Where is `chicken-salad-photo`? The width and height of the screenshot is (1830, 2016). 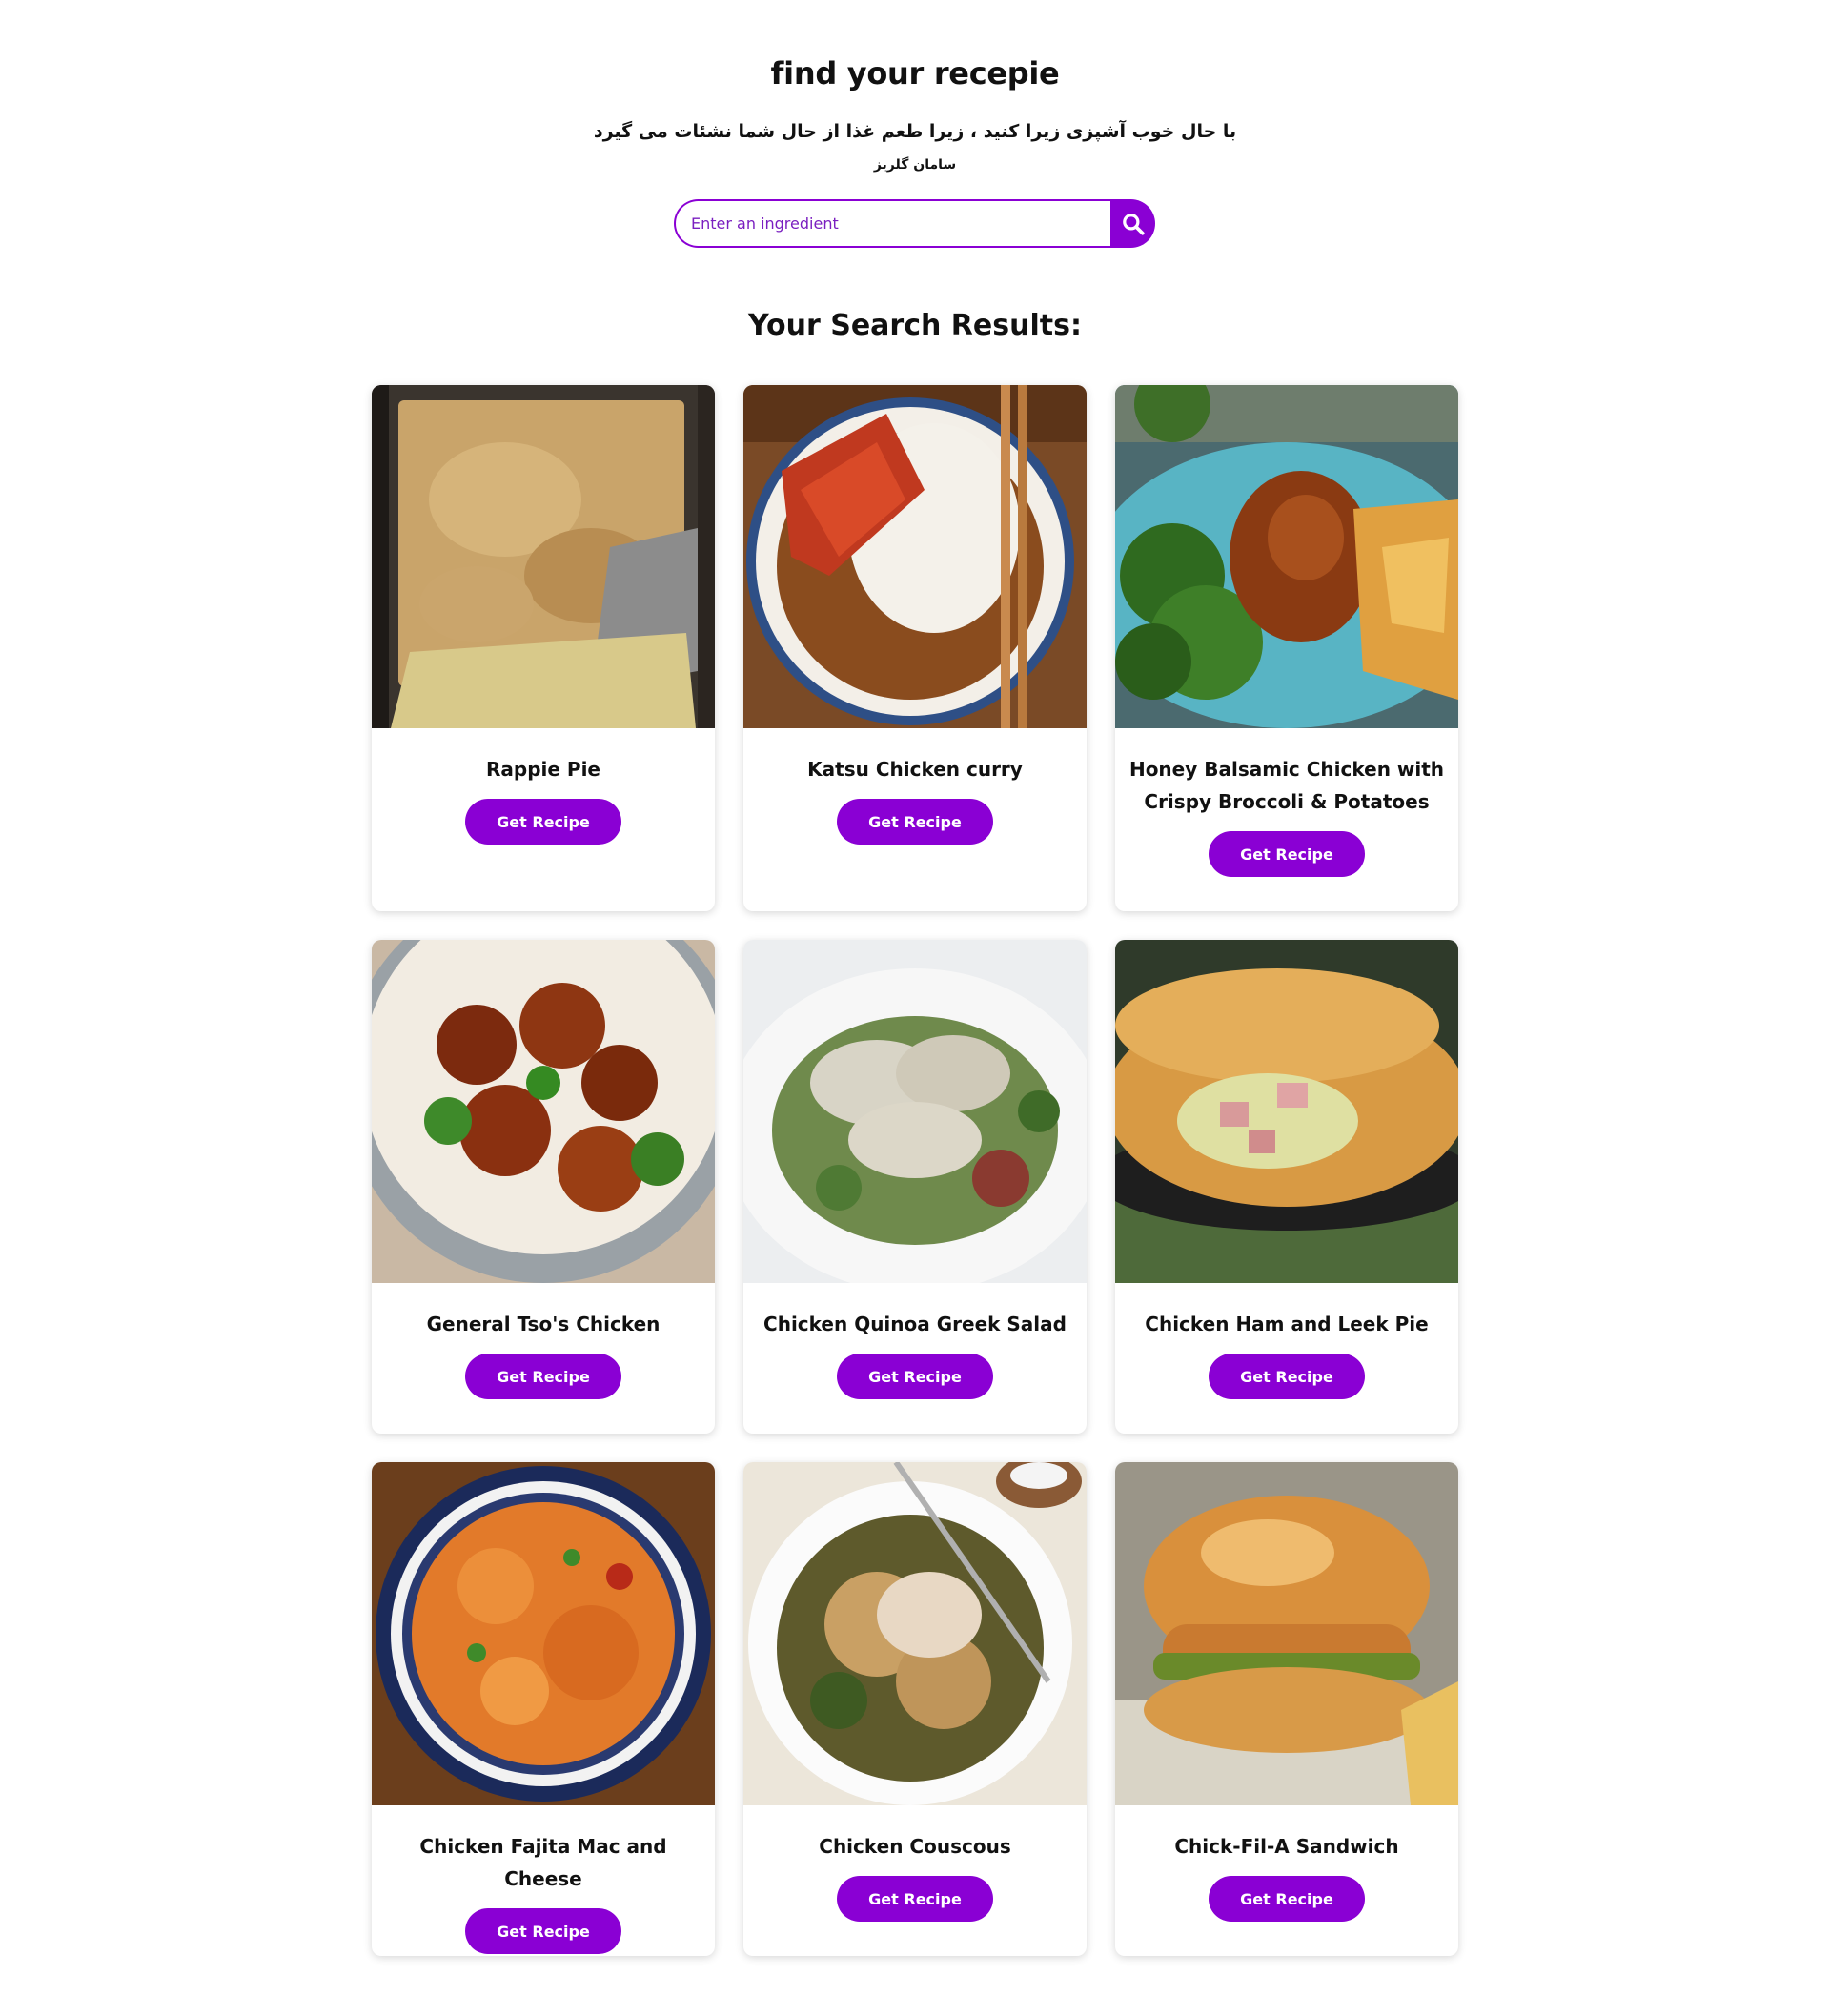 chicken-salad-photo is located at coordinates (915, 1111).